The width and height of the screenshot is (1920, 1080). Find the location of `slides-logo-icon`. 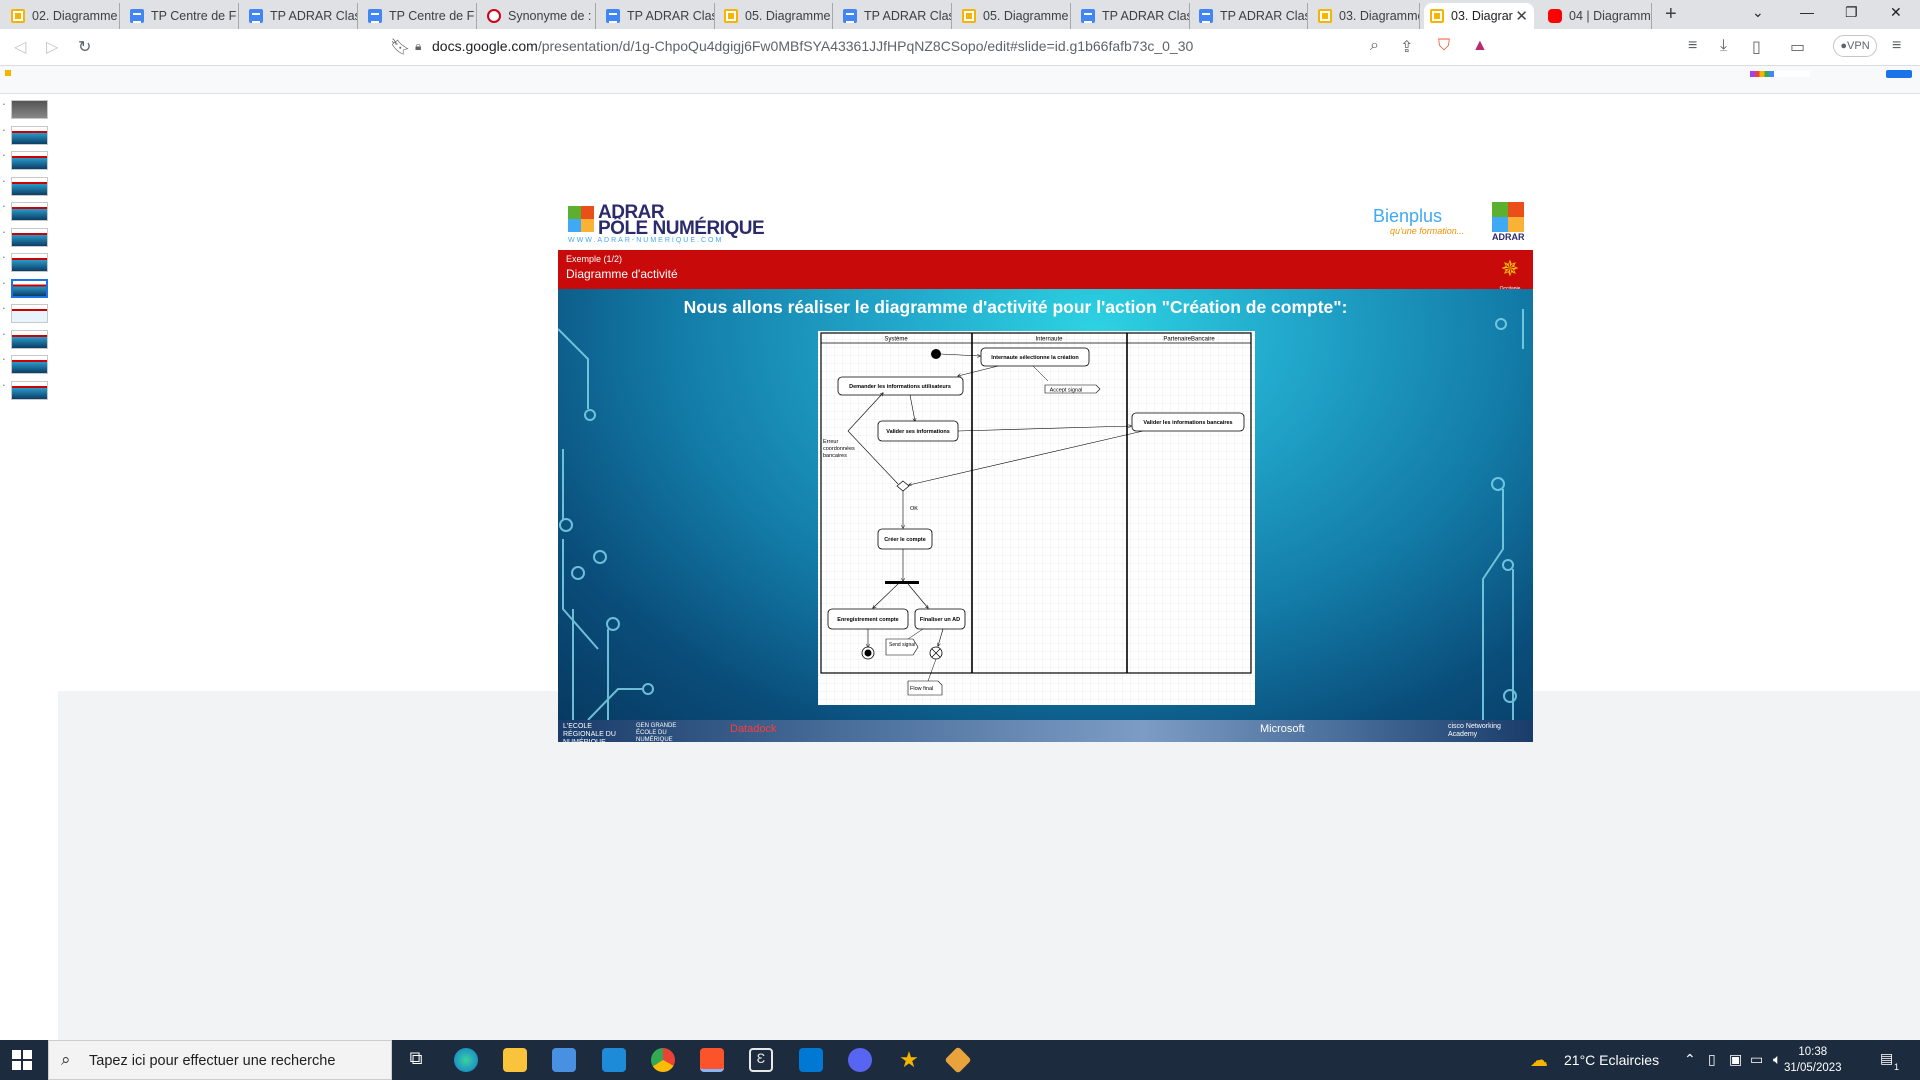

slides-logo-icon is located at coordinates (8, 73).